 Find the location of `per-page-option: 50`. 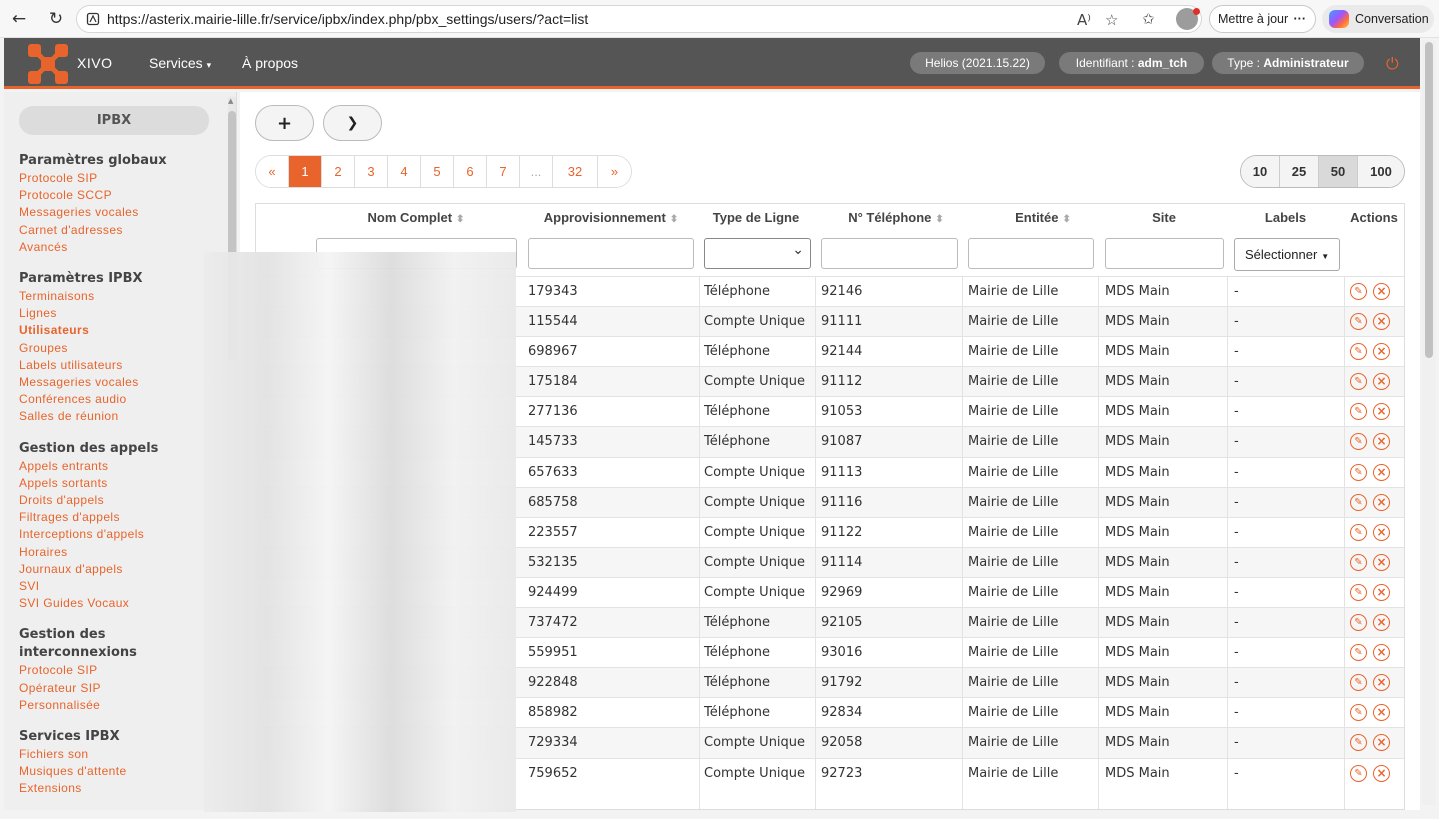

per-page-option: 50 is located at coordinates (1338, 171).